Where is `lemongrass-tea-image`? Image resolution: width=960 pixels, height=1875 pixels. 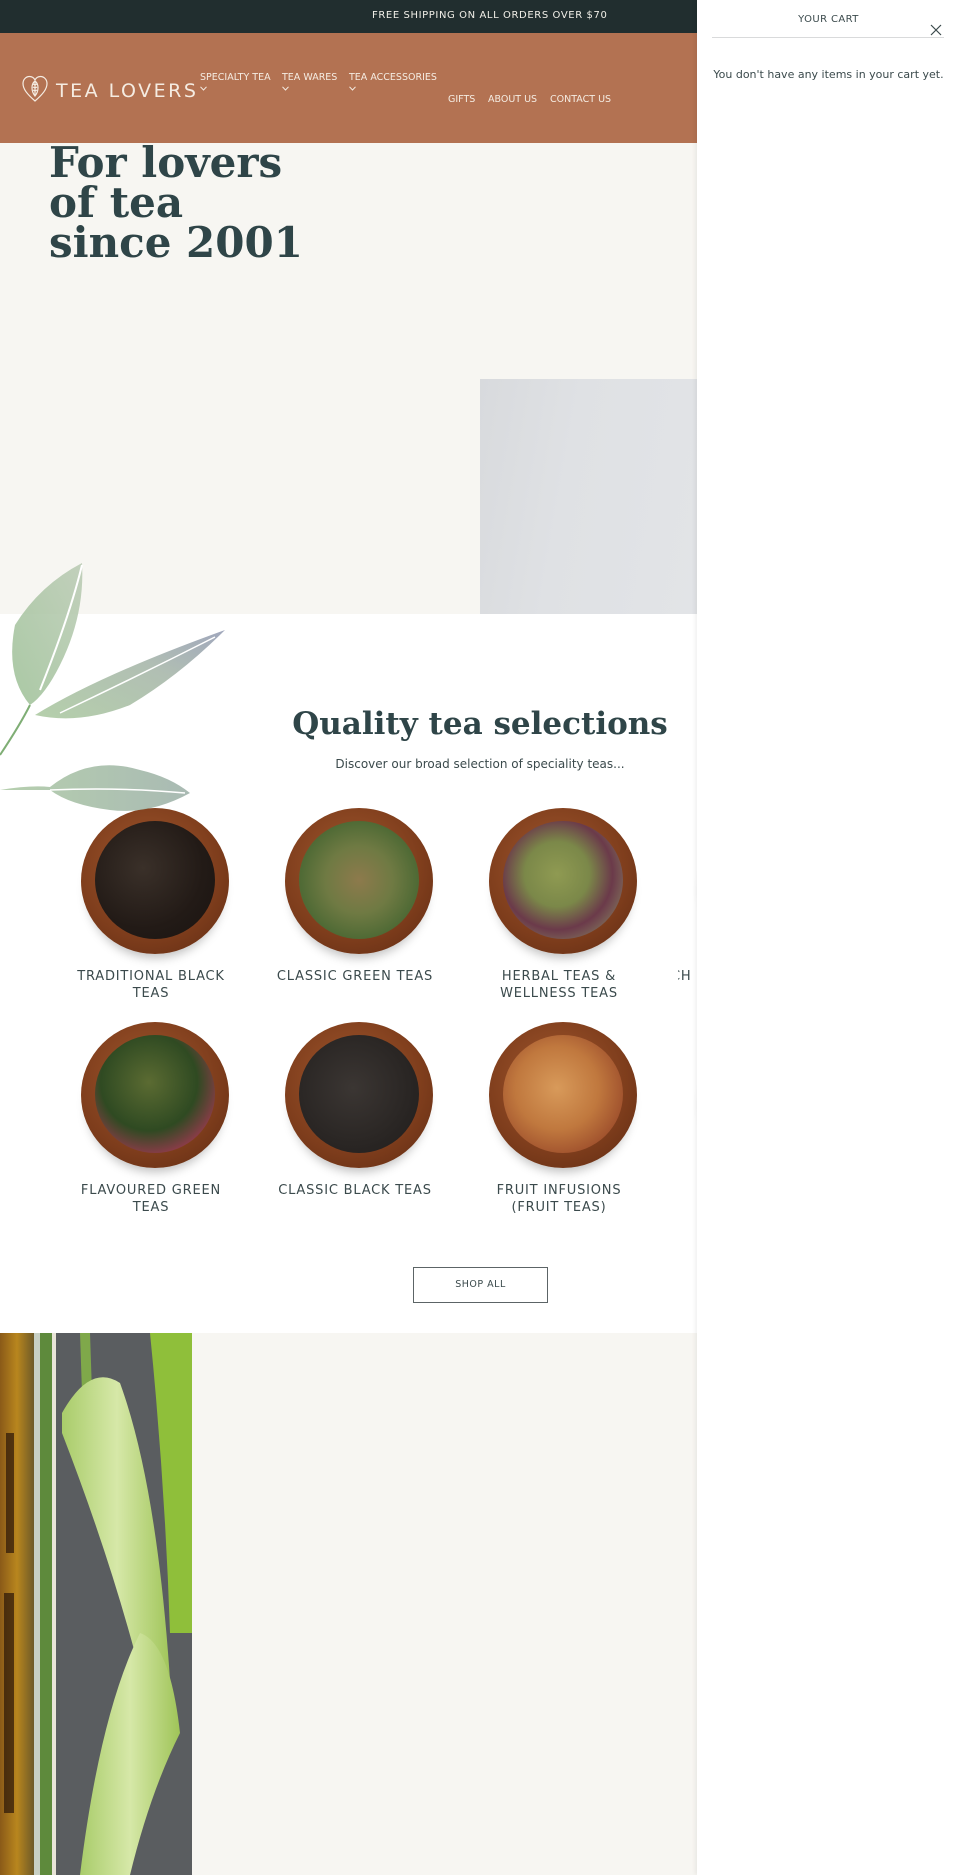
lemongrass-tea-image is located at coordinates (96, 1604).